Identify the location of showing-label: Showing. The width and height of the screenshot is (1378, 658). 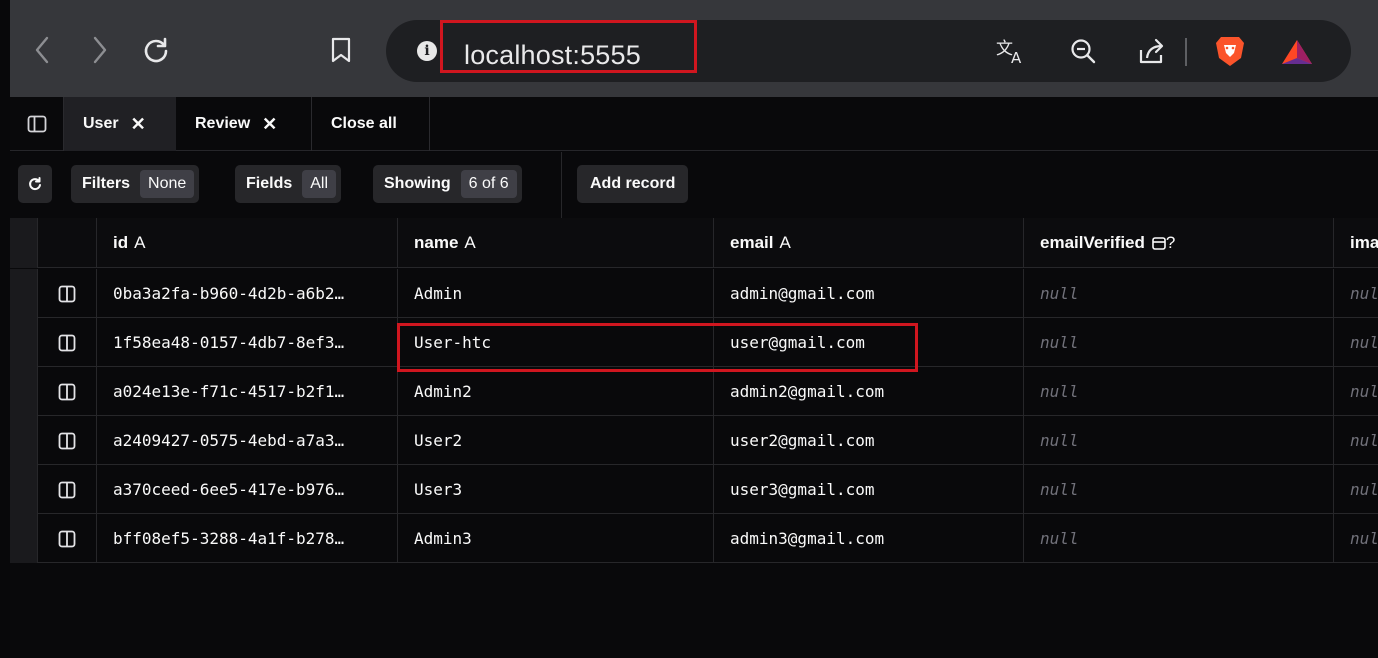
(417, 183).